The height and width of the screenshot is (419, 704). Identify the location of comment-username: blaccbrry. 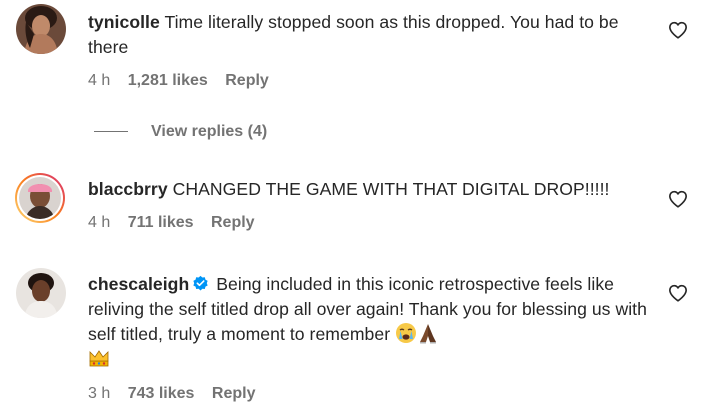
(128, 189).